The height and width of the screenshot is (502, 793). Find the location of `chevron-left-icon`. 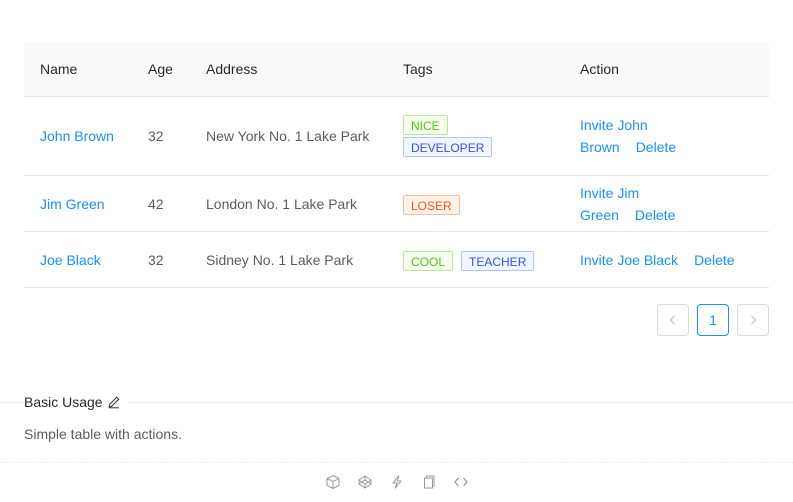

chevron-left-icon is located at coordinates (672, 320).